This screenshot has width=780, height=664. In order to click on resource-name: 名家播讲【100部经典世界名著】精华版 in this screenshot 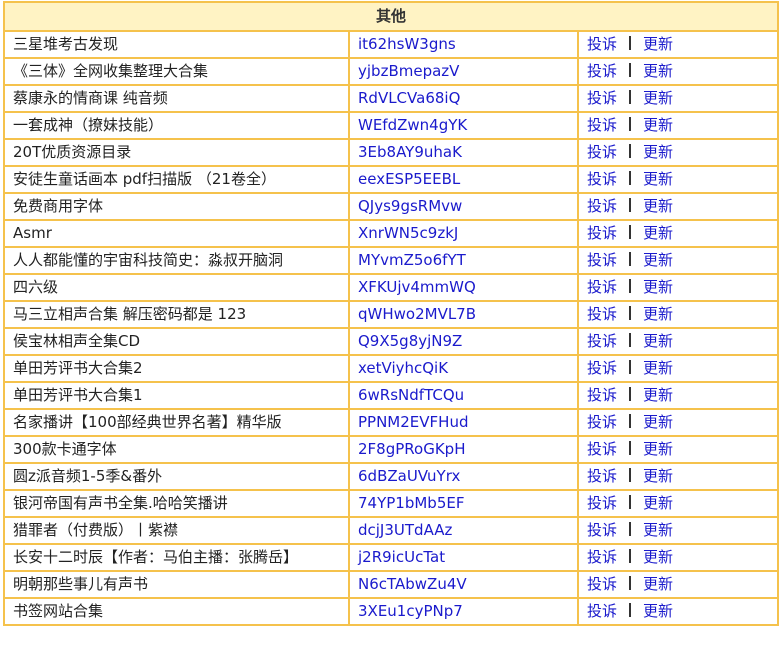, I will do `click(176, 422)`.